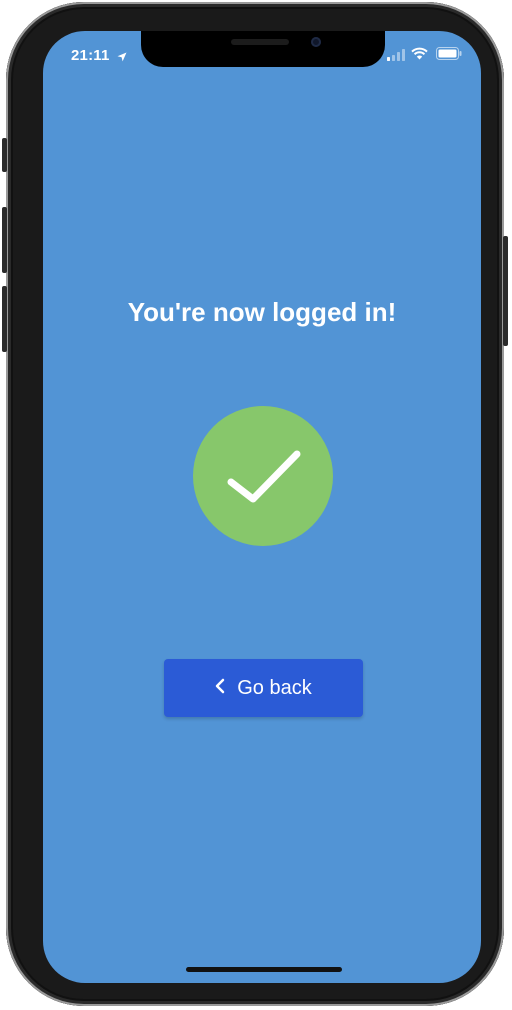 The image size is (512, 1010). Describe the element at coordinates (122, 58) in the screenshot. I see `location-arrow-icon` at that location.